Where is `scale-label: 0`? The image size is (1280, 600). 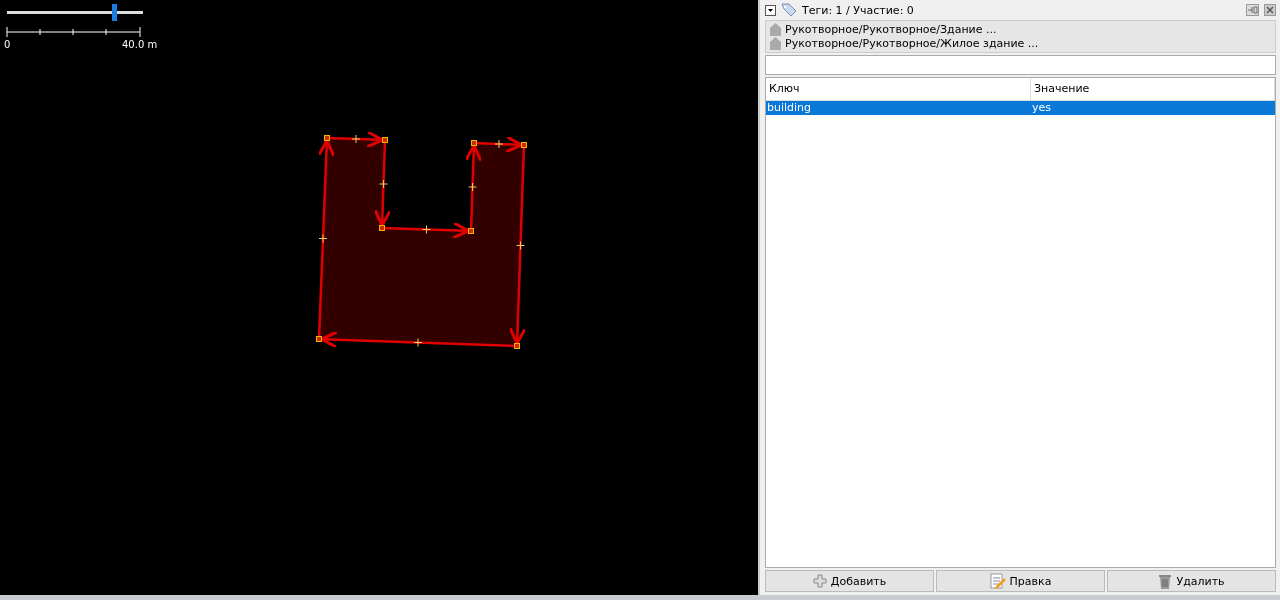 scale-label: 0 is located at coordinates (7, 44).